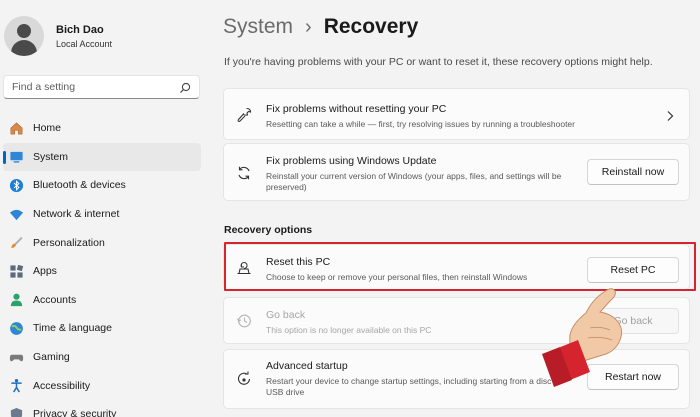 The image size is (700, 417). I want to click on fix-problems-title: Fix problems without resetting your PC, so click(356, 109).